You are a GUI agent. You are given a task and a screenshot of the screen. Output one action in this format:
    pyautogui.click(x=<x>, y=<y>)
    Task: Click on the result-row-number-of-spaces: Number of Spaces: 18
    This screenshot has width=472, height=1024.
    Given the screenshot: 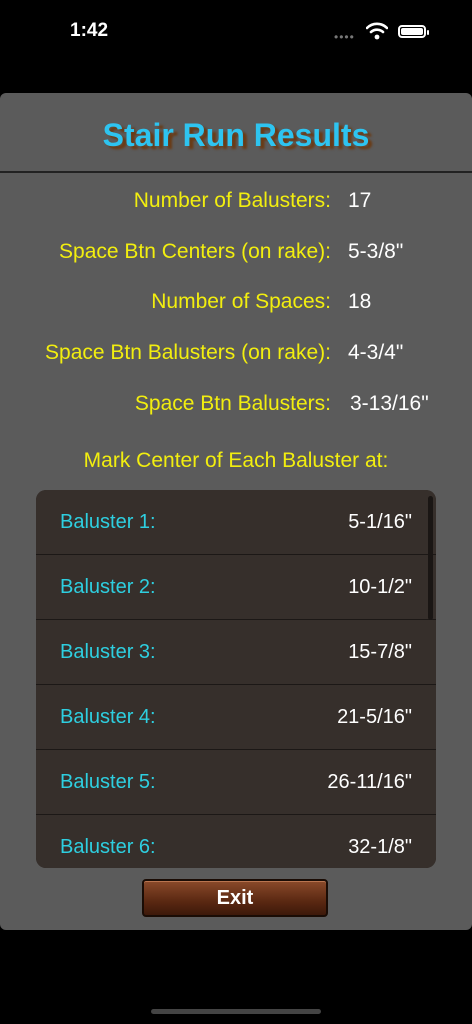 What is the action you would take?
    pyautogui.click(x=236, y=305)
    